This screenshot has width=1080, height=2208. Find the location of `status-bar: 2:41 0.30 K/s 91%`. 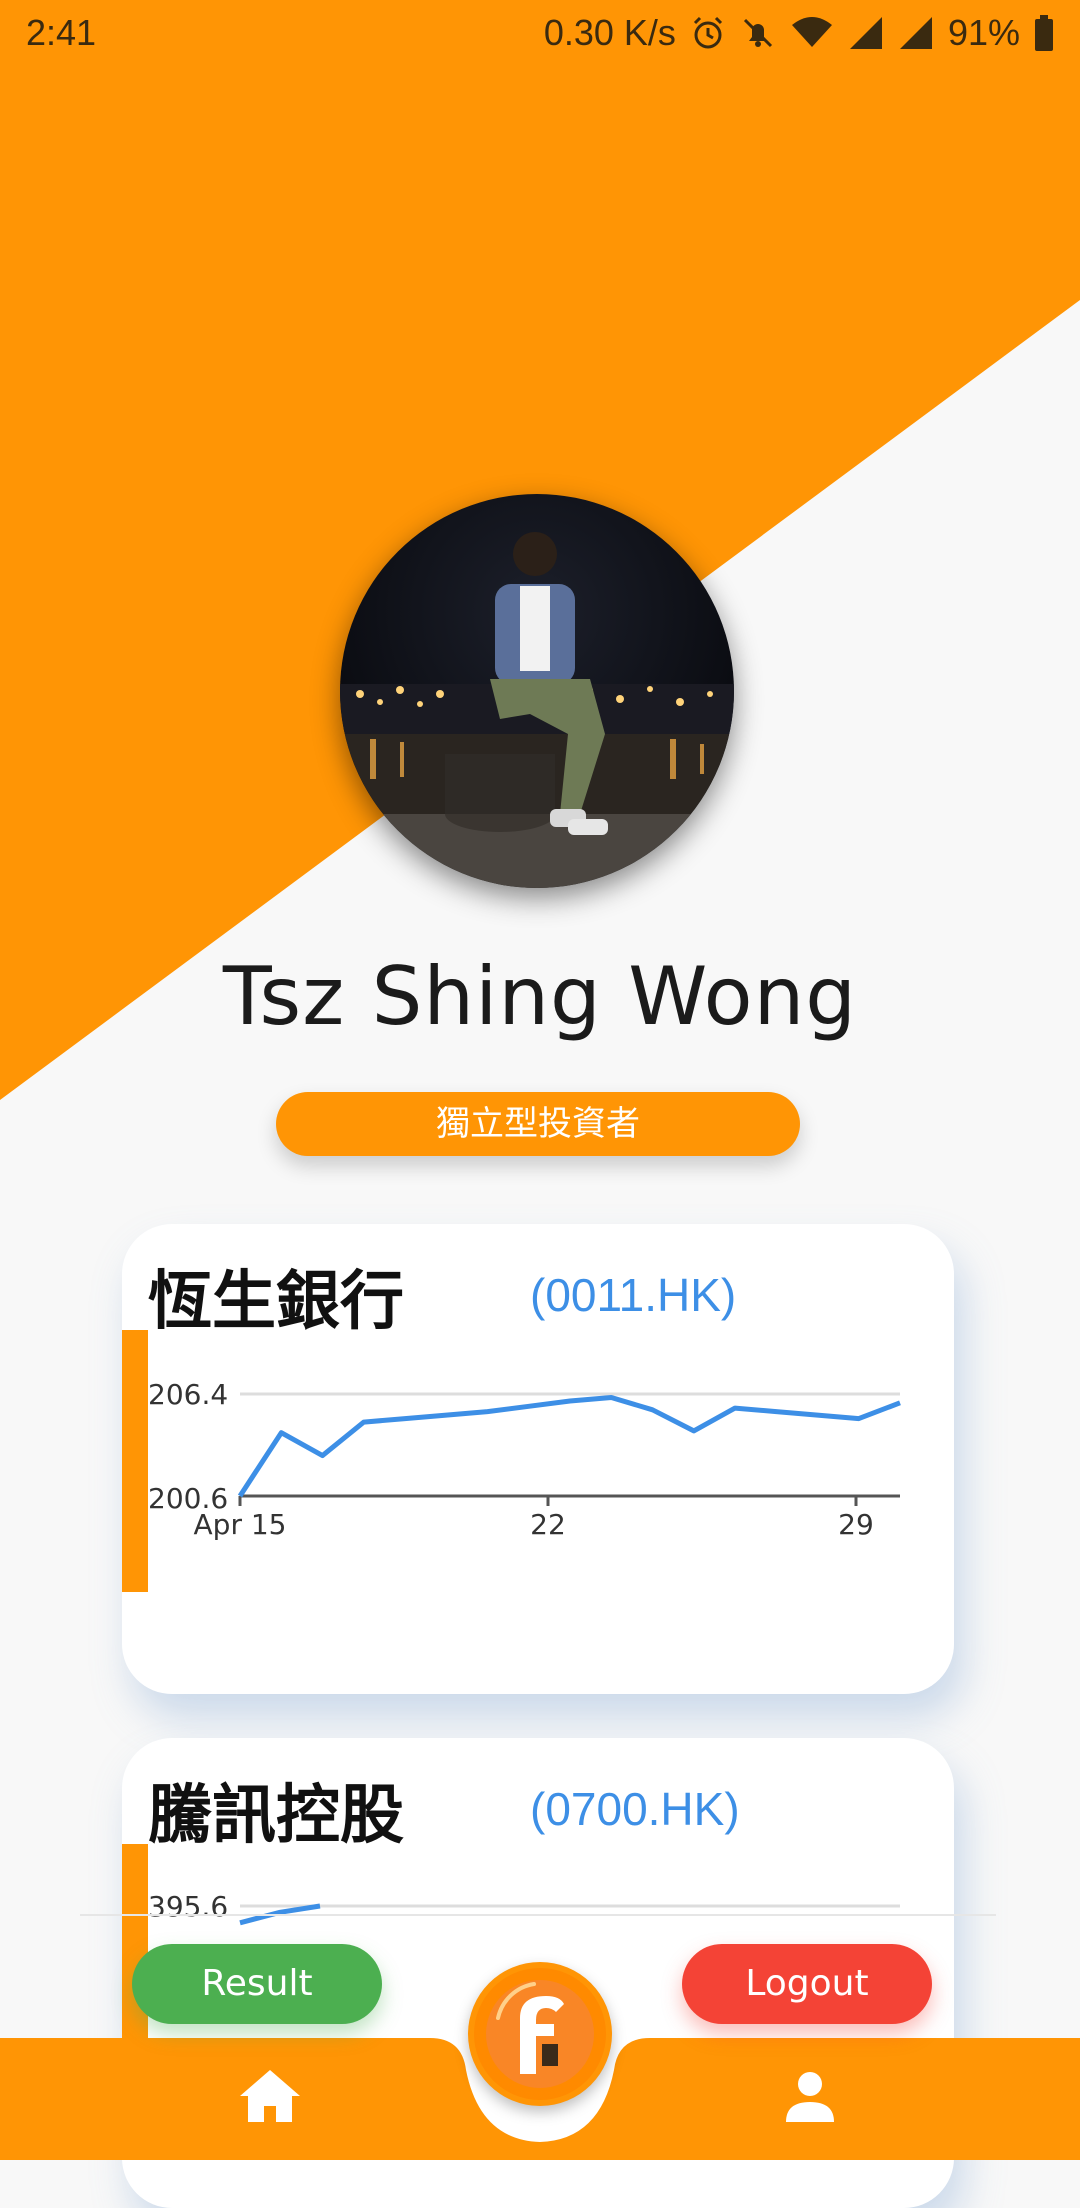

status-bar: 2:41 0.30 K/s 91% is located at coordinates (540, 33).